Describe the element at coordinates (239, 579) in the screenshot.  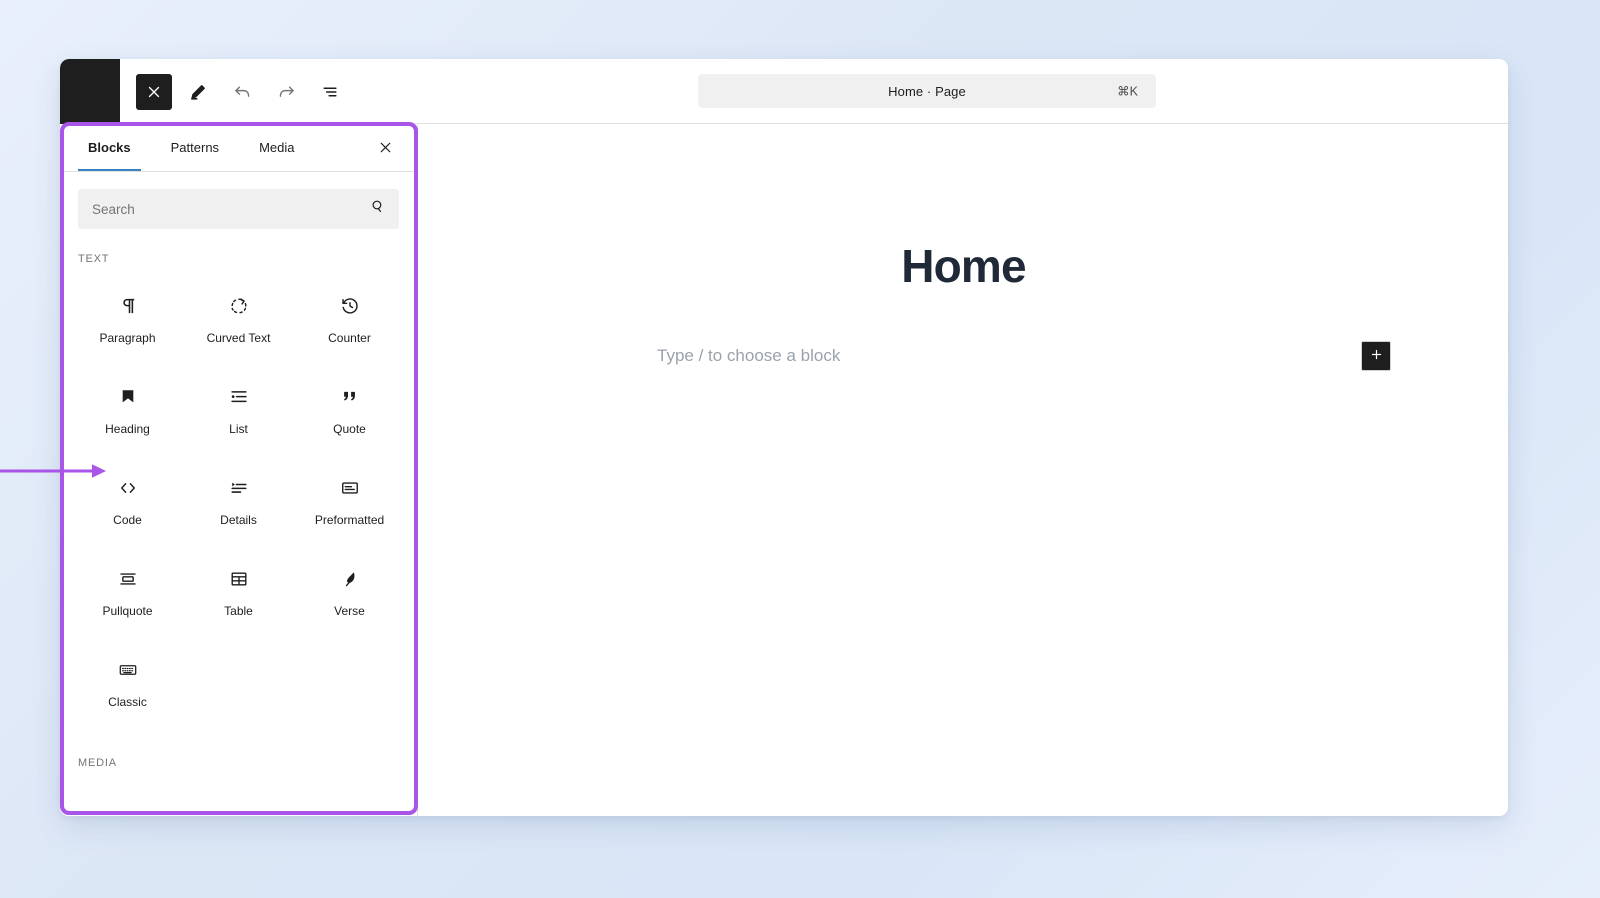
I see `table-grid-icon` at that location.